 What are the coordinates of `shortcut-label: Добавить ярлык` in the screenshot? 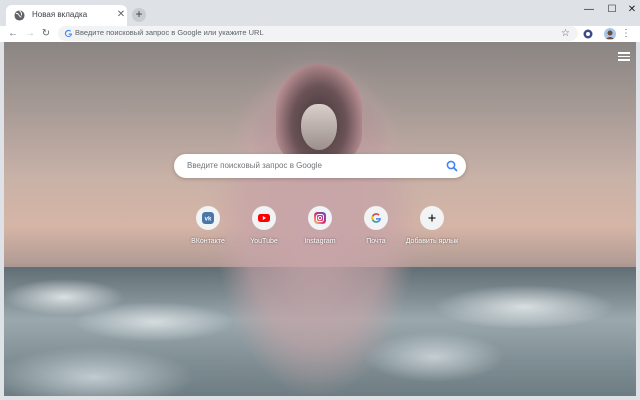 It's located at (432, 241).